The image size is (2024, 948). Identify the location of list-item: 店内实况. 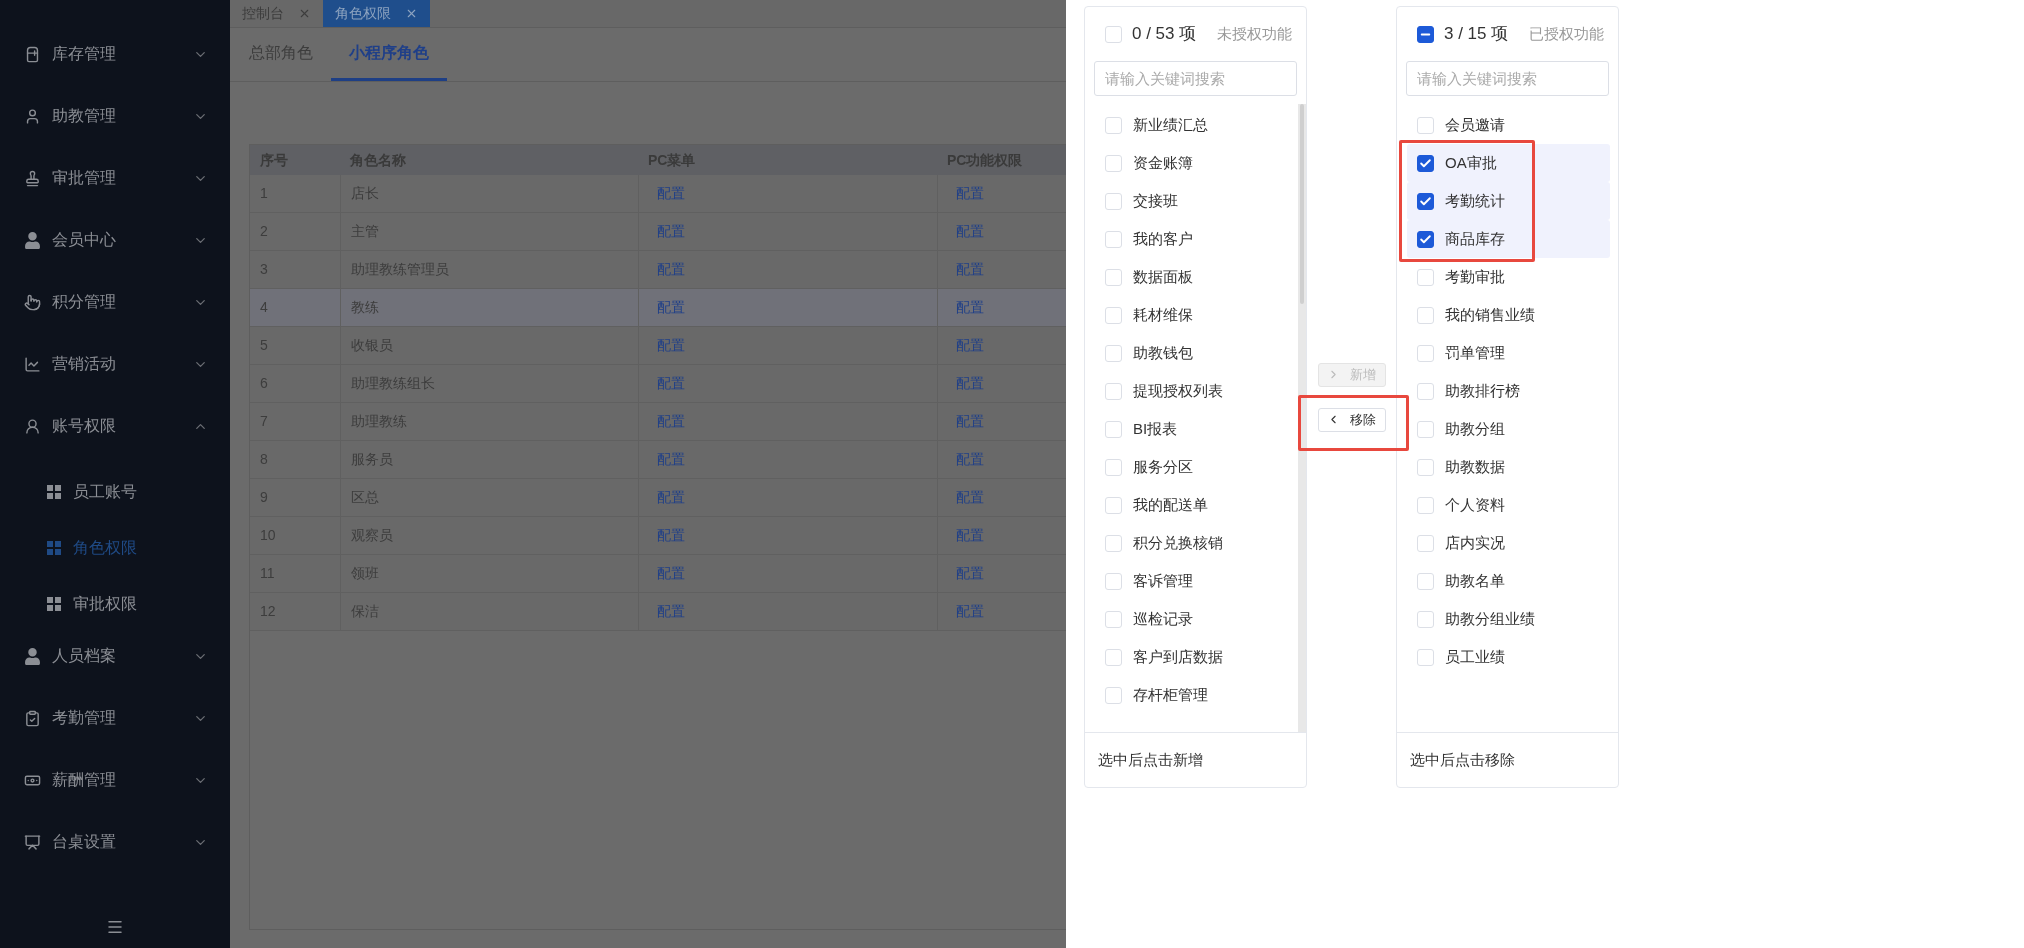
(1508, 543).